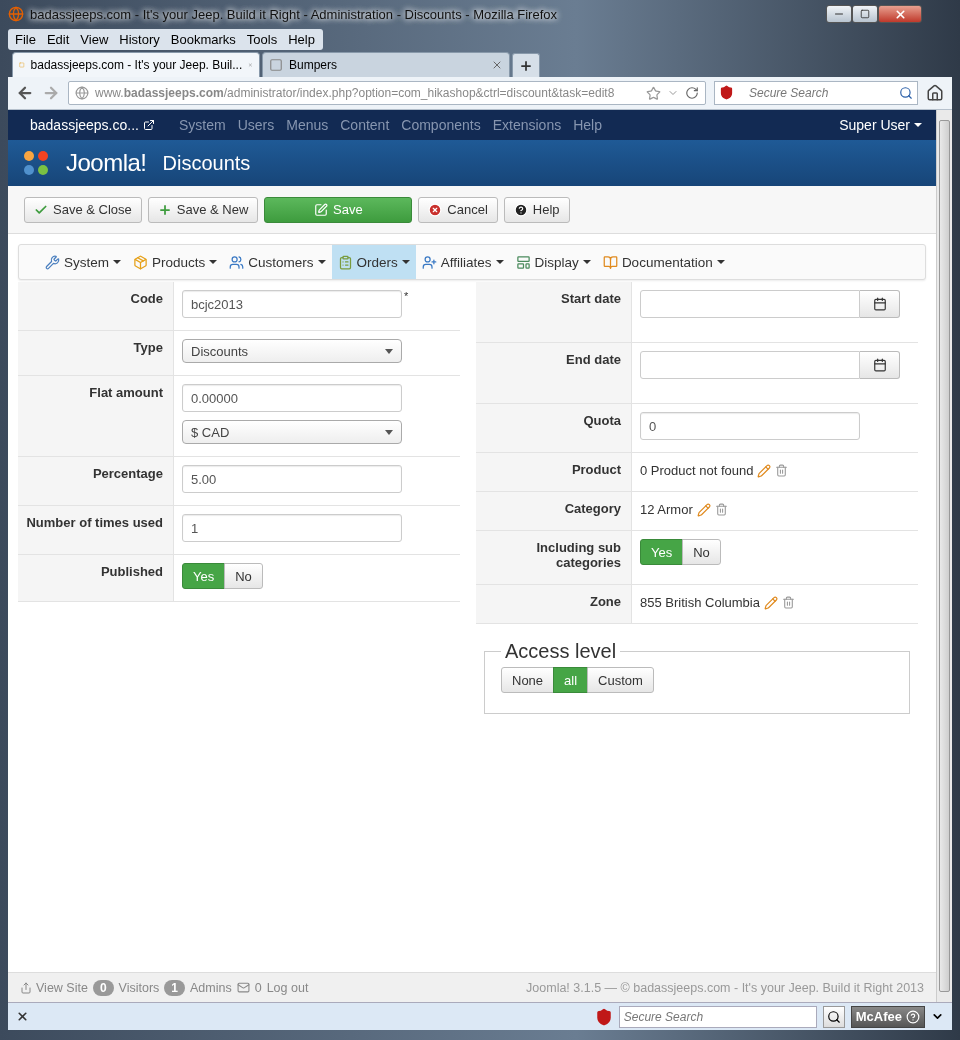 The height and width of the screenshot is (1040, 960). Describe the element at coordinates (527, 125) in the screenshot. I see `admin-nav-item: Extensions` at that location.